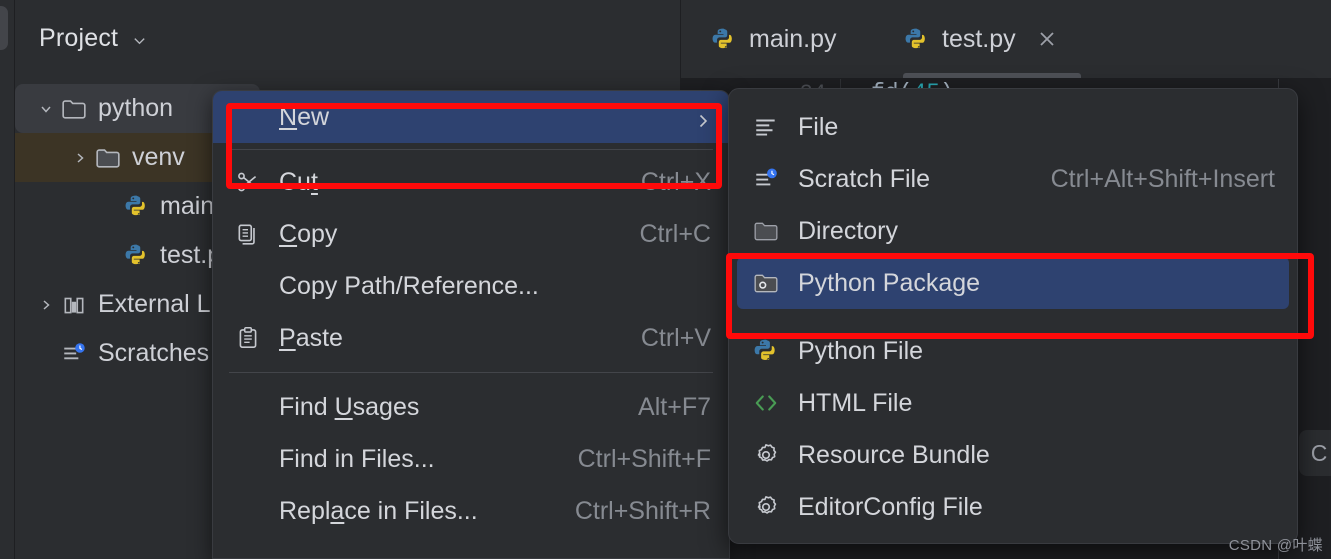 Image resolution: width=1331 pixels, height=559 pixels. I want to click on submenu-label: Python Package, so click(889, 282).